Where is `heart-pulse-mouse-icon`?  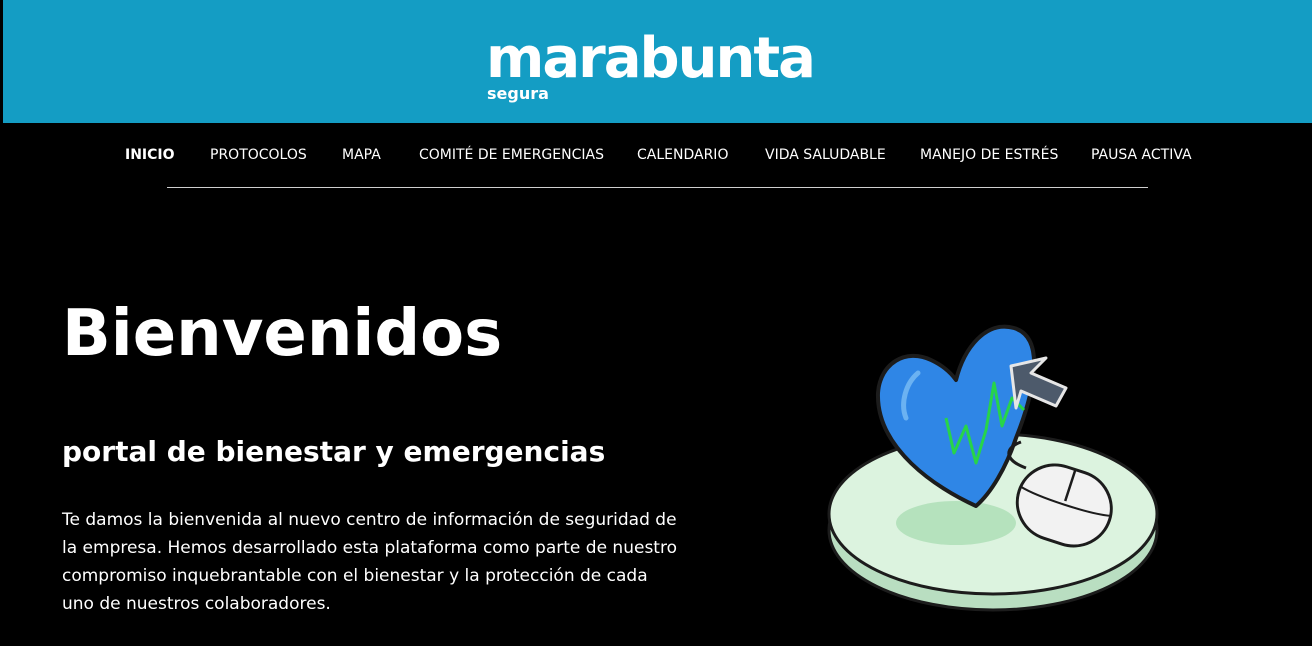 heart-pulse-mouse-icon is located at coordinates (996, 468).